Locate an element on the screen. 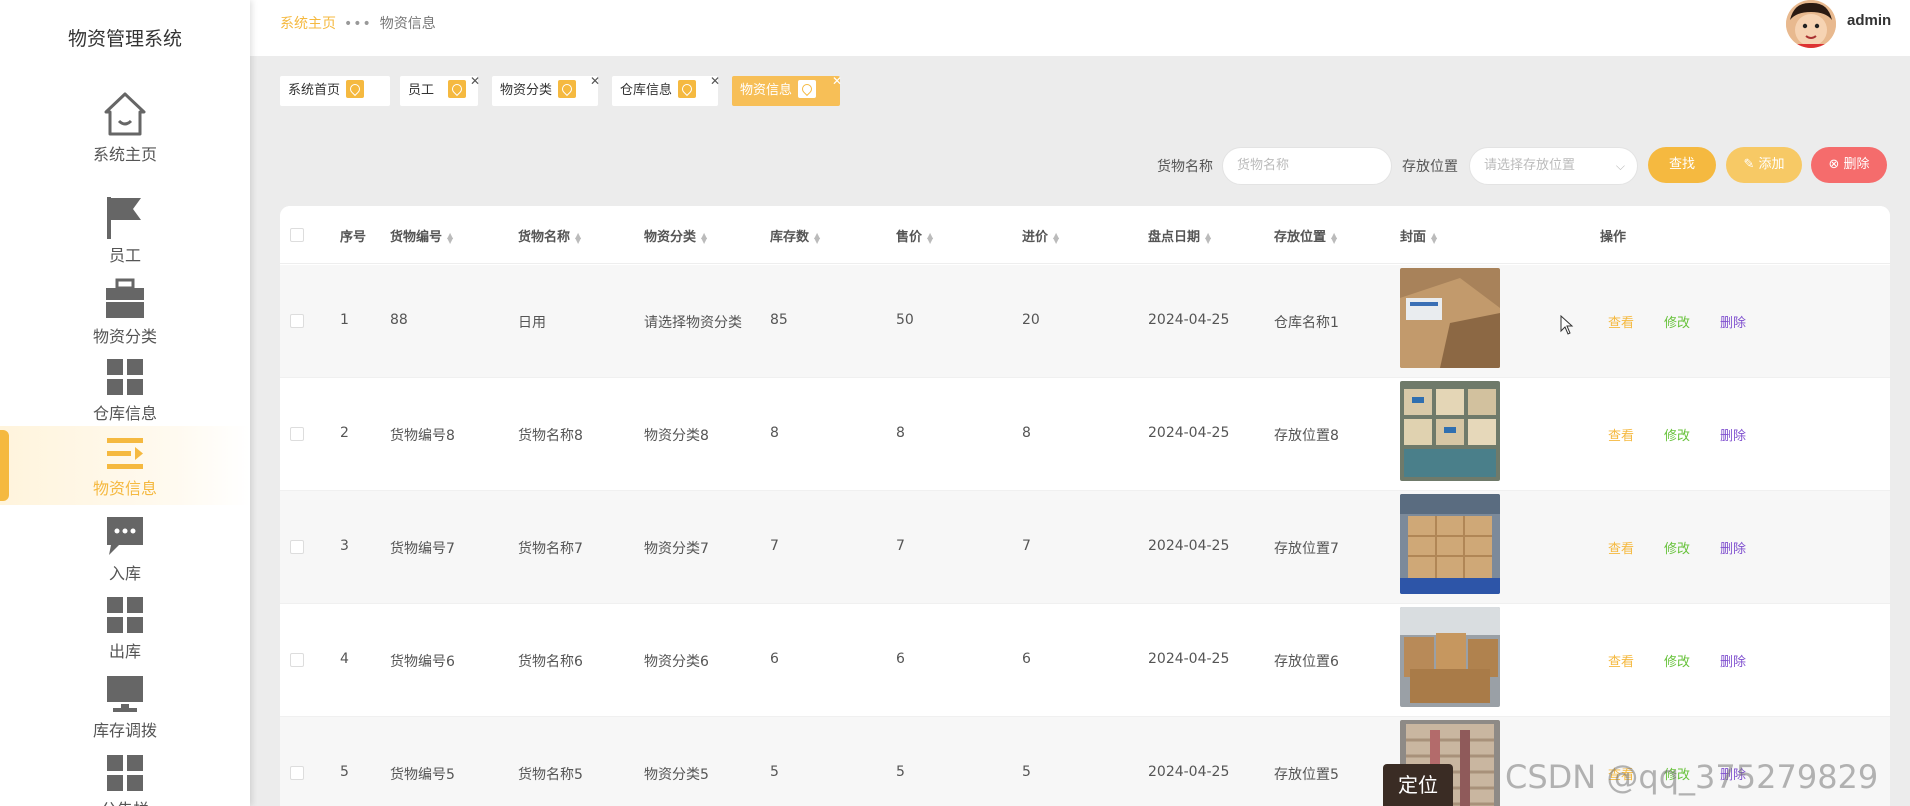  sidebar-item-transfer: 库存调拨 is located at coordinates (125, 713).